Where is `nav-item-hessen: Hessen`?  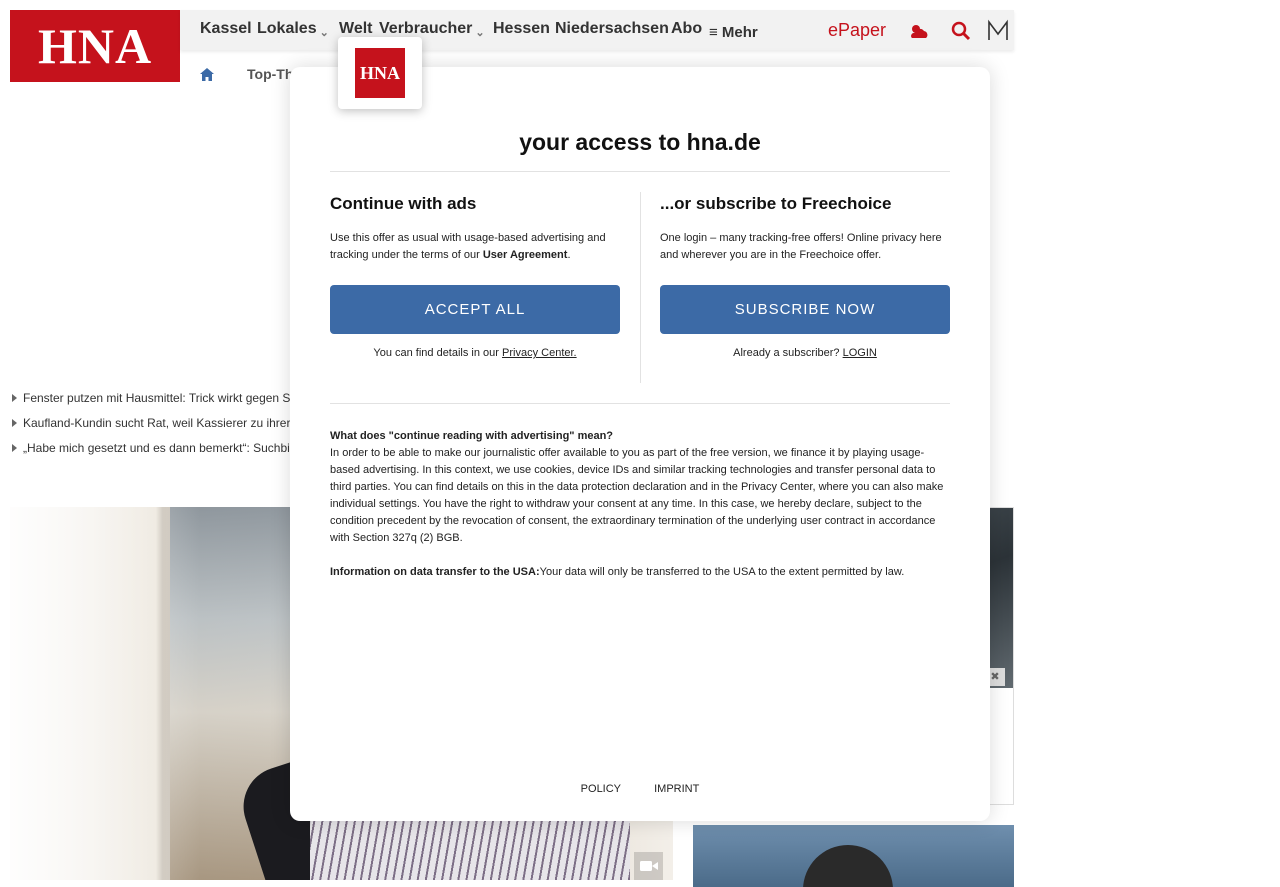
nav-item-hessen: Hessen is located at coordinates (521, 29).